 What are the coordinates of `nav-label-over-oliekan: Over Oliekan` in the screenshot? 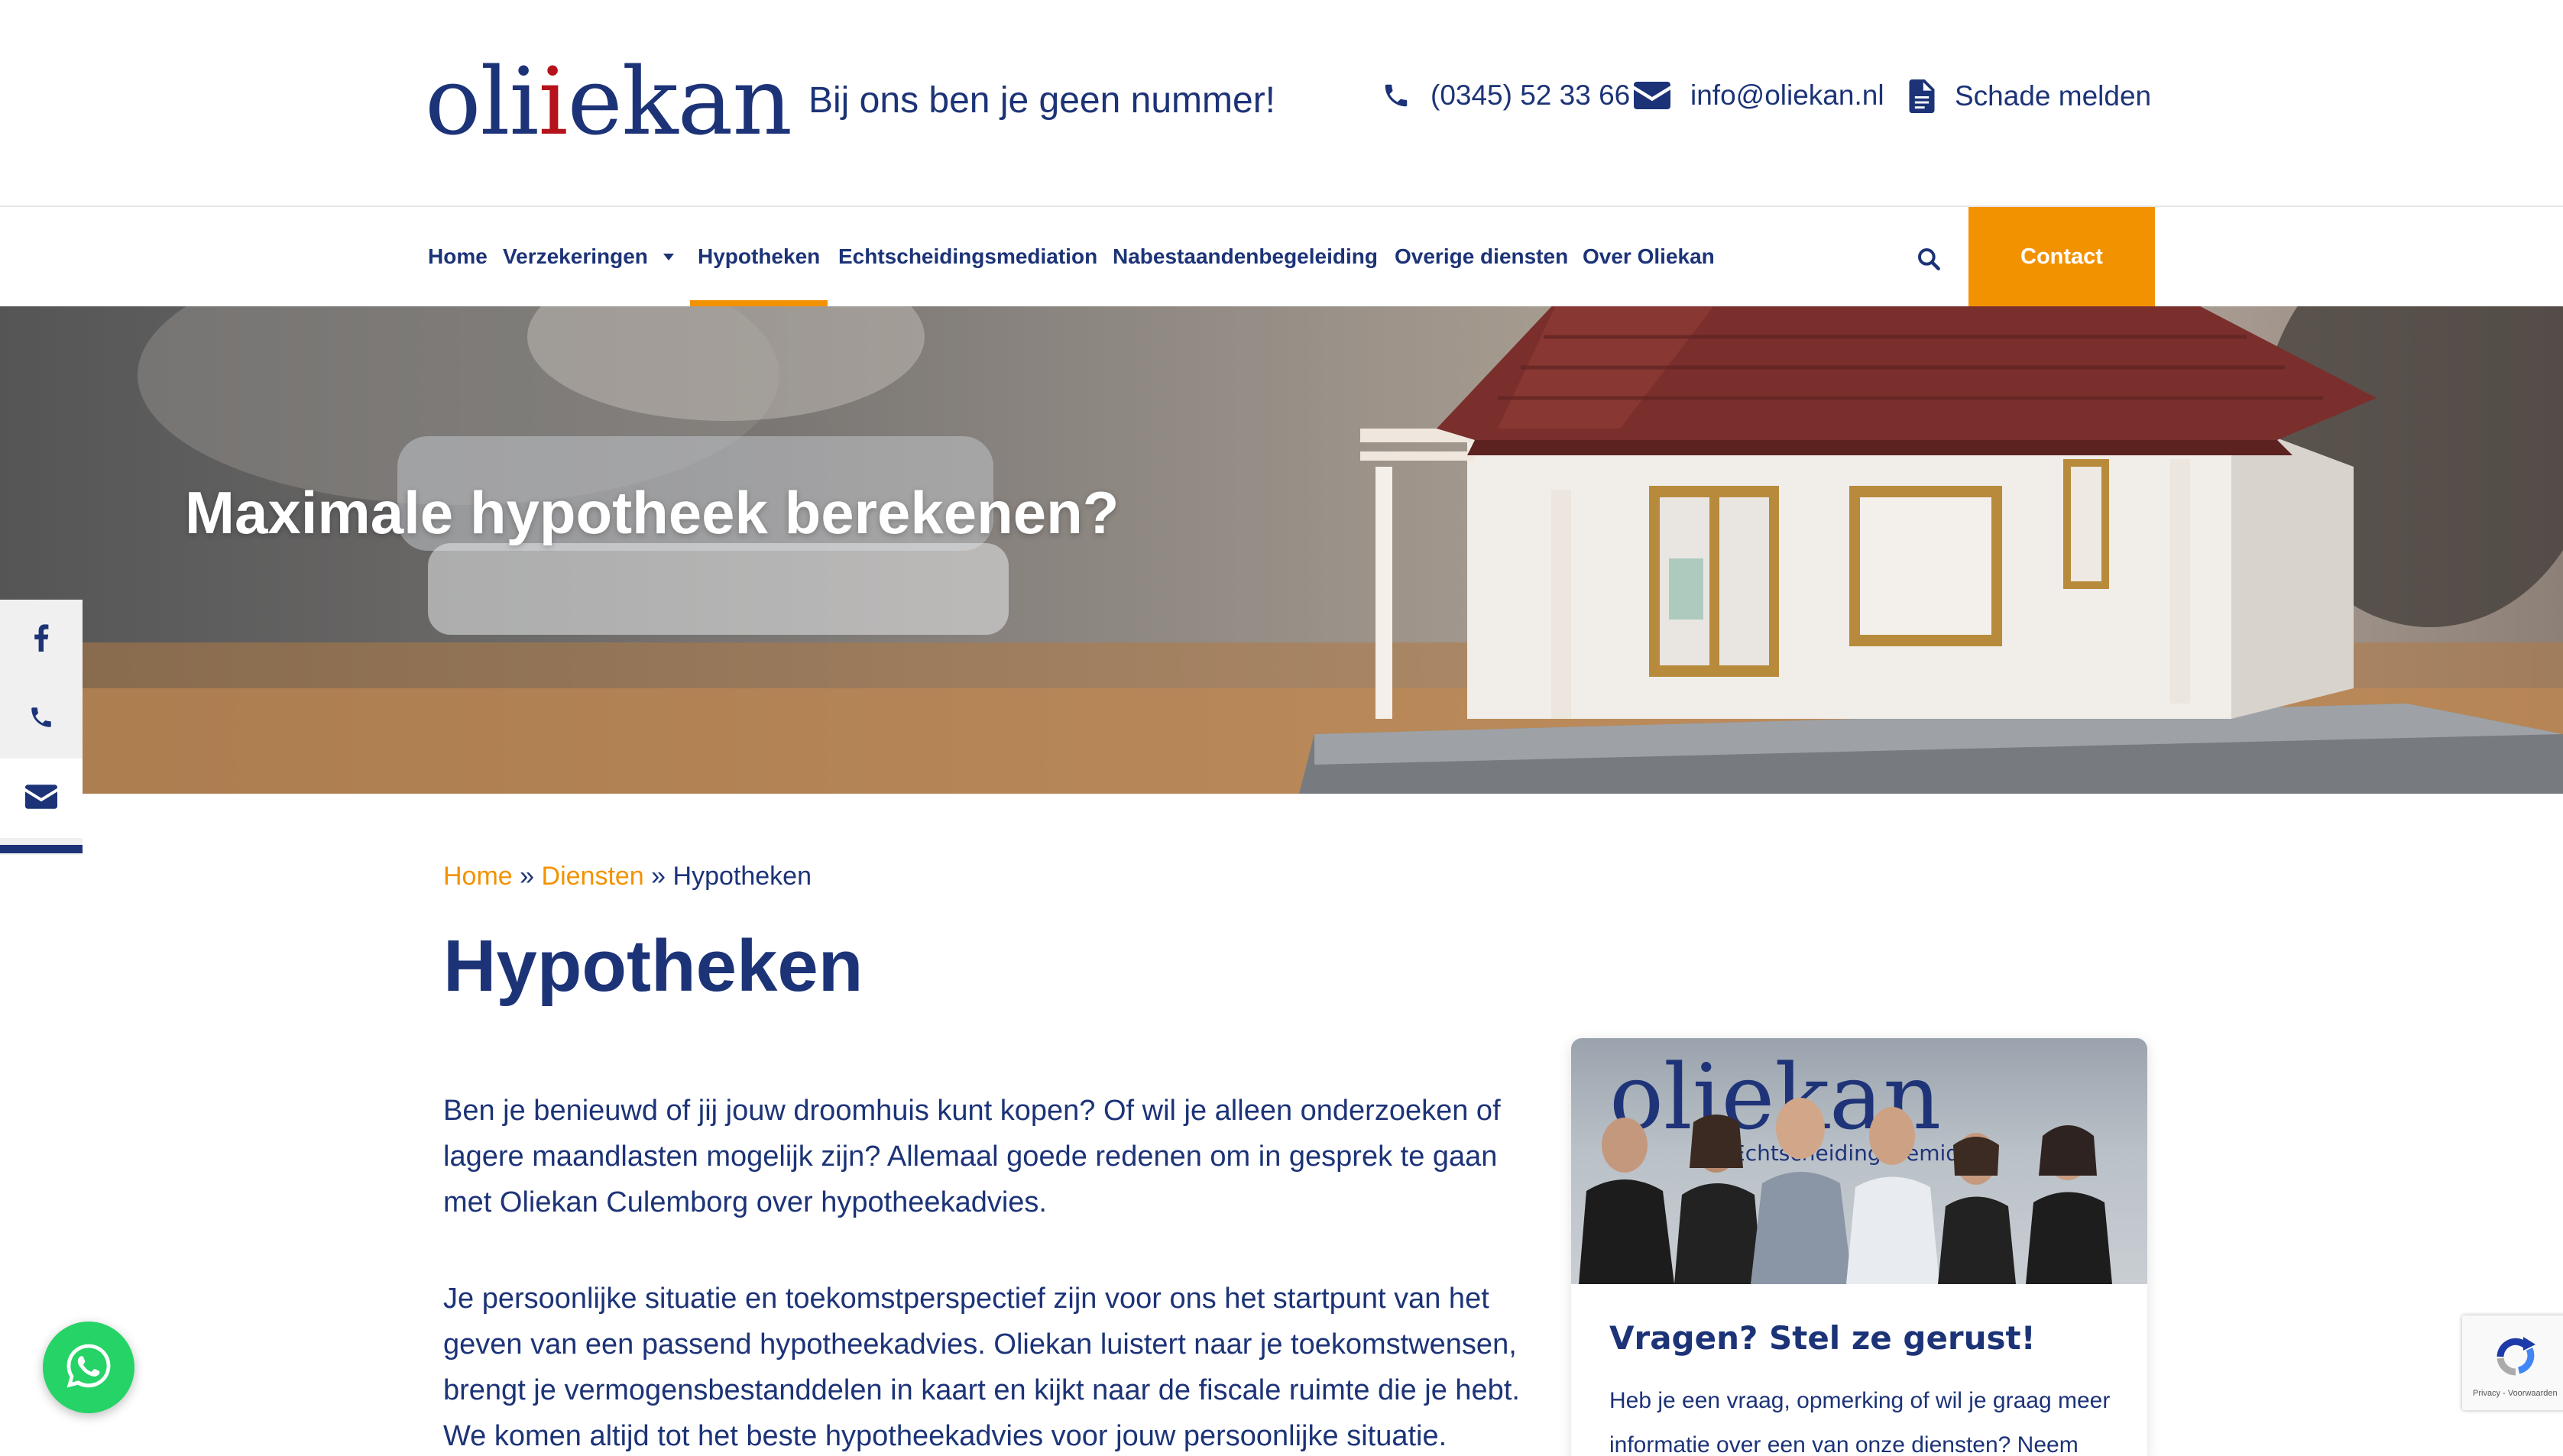 It's located at (1649, 256).